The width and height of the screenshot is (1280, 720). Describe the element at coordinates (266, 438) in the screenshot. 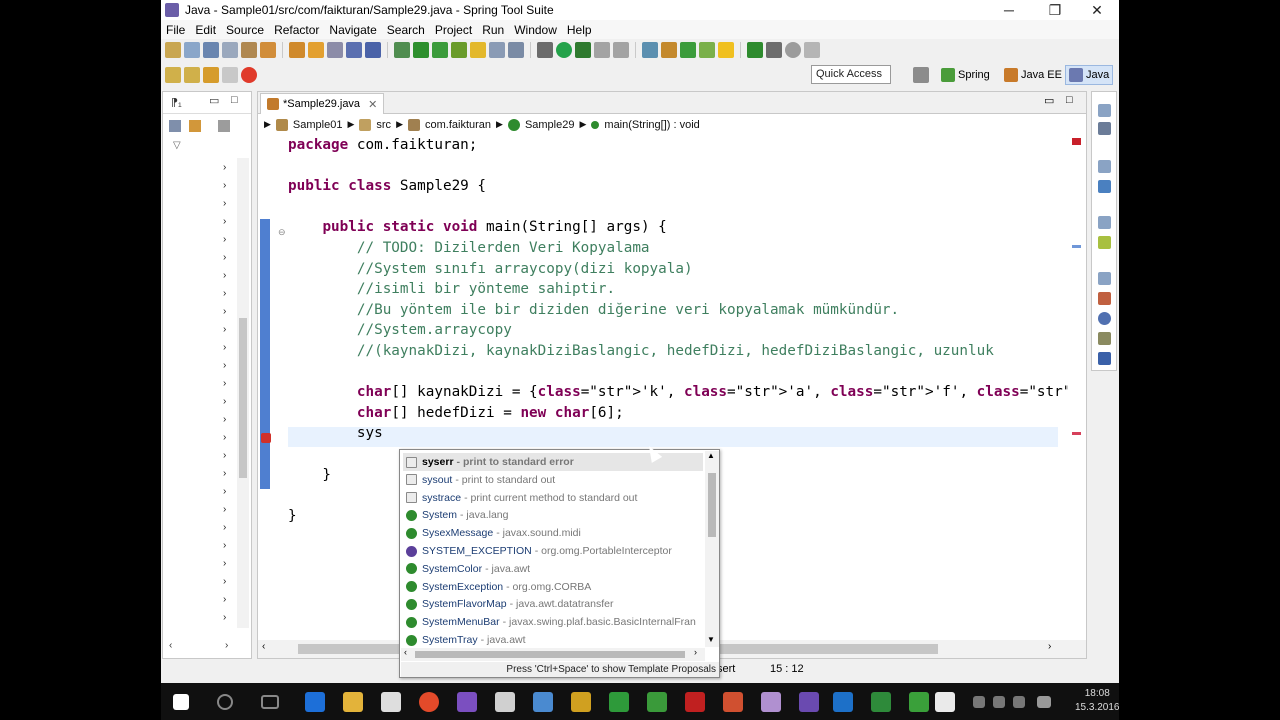

I see `error-icon` at that location.